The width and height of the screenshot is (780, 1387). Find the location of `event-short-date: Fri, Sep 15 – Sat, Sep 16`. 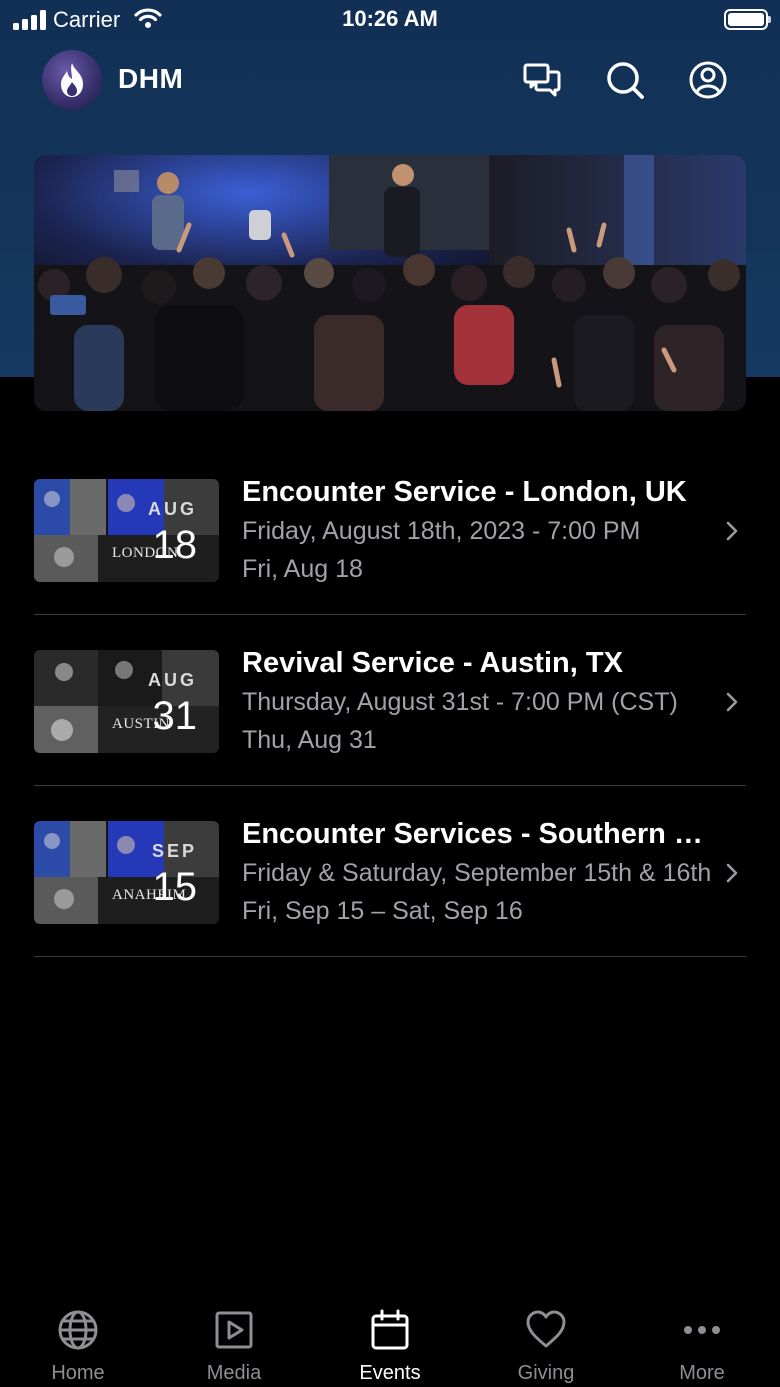

event-short-date: Fri, Sep 15 – Sat, Sep 16 is located at coordinates (382, 911).